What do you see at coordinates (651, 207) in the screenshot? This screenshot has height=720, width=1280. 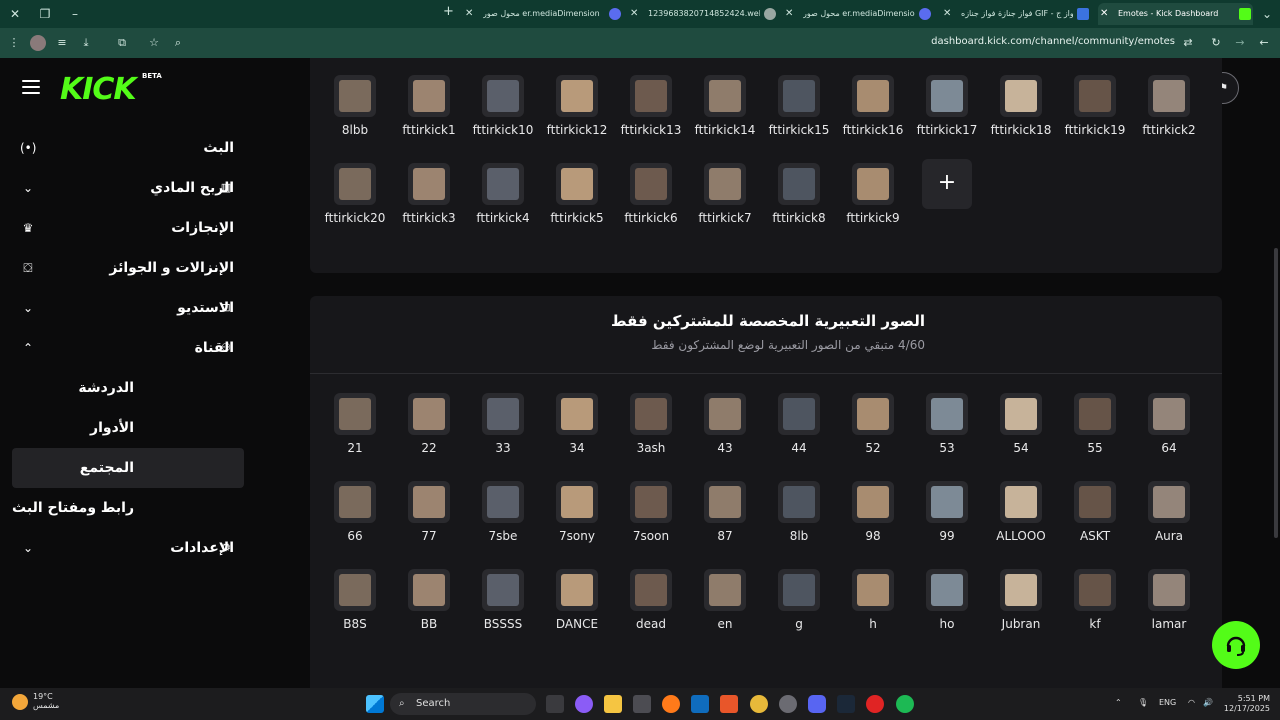 I see `emote-item: fttirkick6` at bounding box center [651, 207].